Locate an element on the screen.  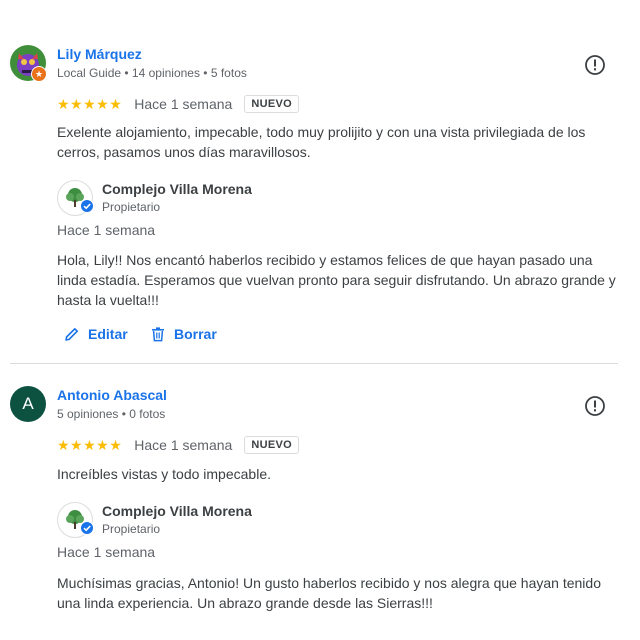
edit-button: Editar is located at coordinates (96, 334).